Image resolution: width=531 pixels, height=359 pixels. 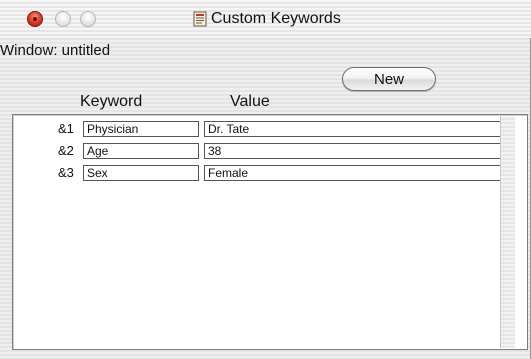 What do you see at coordinates (141, 151) in the screenshot?
I see `keyword-field: Age` at bounding box center [141, 151].